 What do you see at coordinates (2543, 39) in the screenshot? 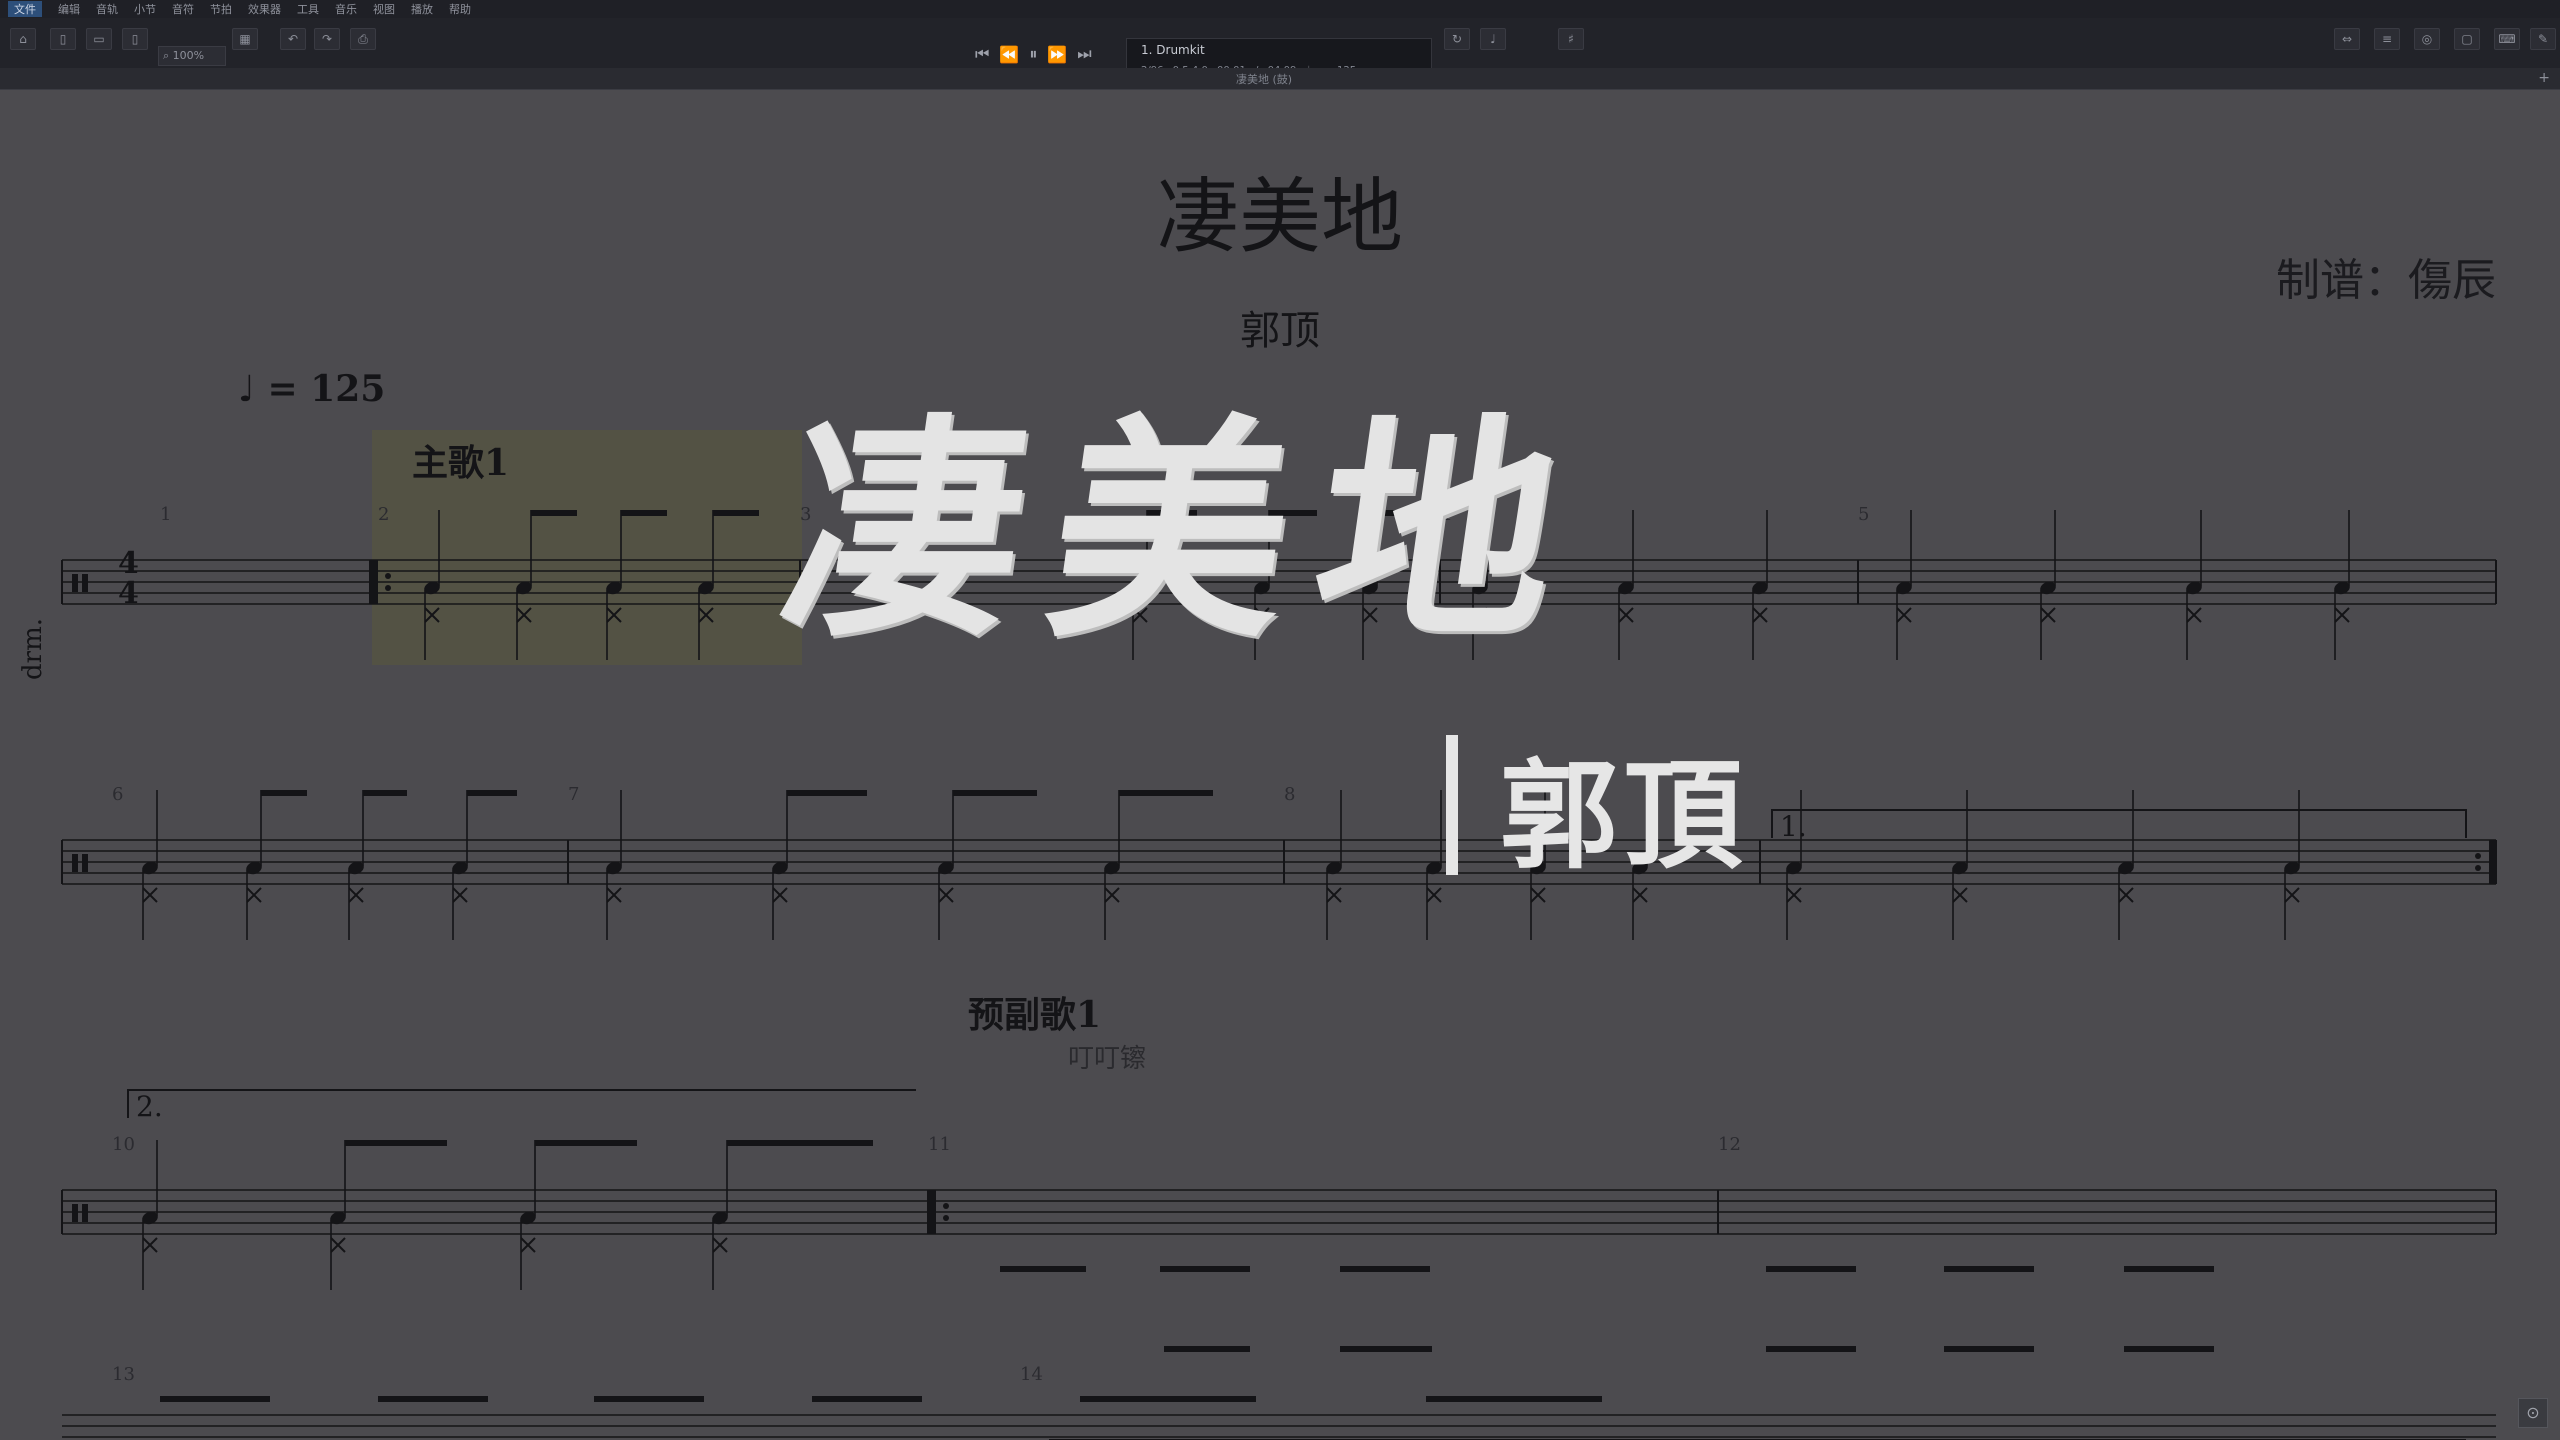
I see `edit-icon: ✎` at bounding box center [2543, 39].